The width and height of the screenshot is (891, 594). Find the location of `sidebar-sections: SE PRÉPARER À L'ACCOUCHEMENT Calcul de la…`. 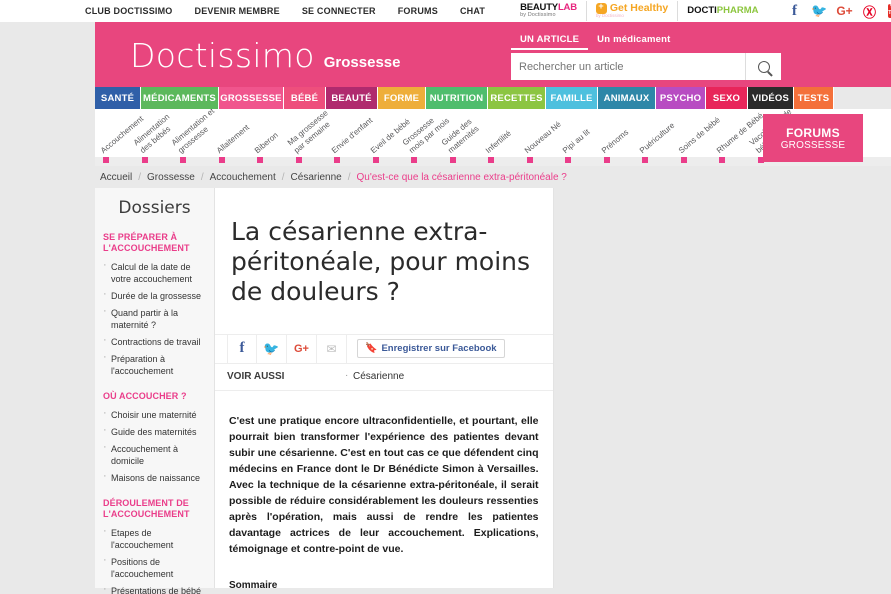

sidebar-sections: SE PRÉPARER À L'ACCOUCHEMENT Calcul de la… is located at coordinates (154, 410).